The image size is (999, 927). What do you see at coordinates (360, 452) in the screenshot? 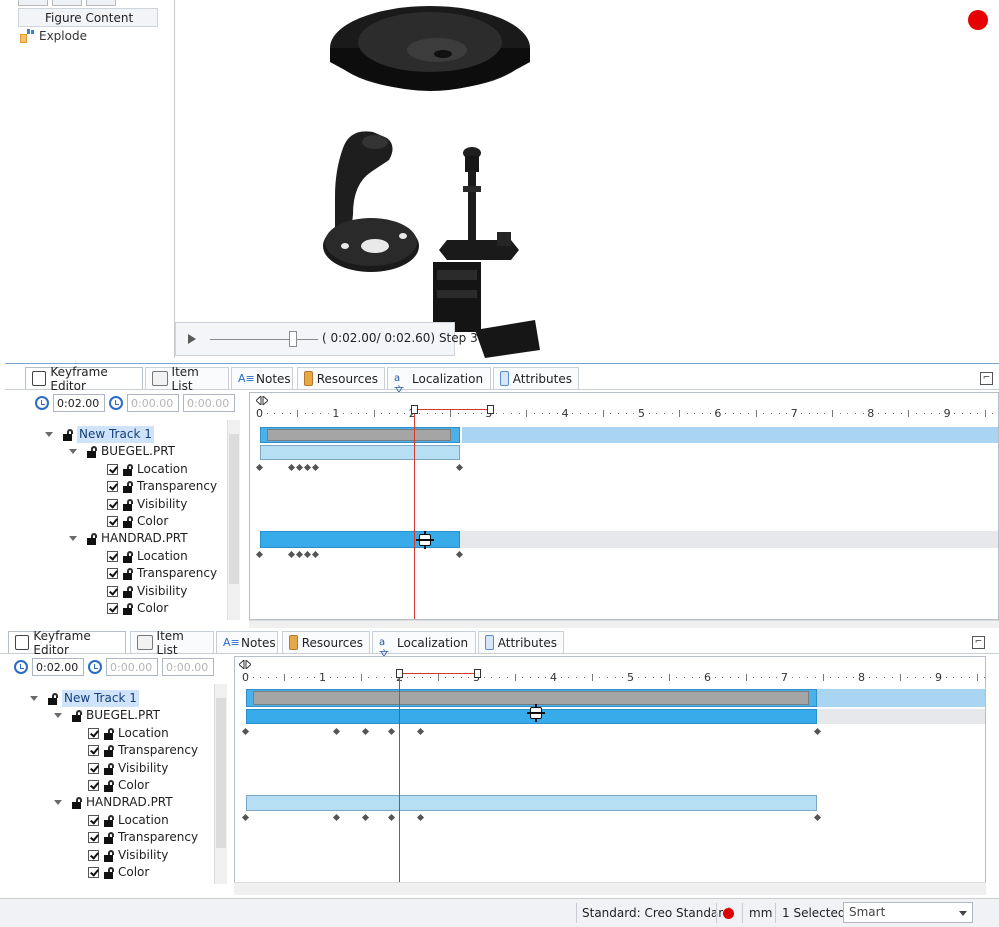
I see `part-bar-buegel` at bounding box center [360, 452].